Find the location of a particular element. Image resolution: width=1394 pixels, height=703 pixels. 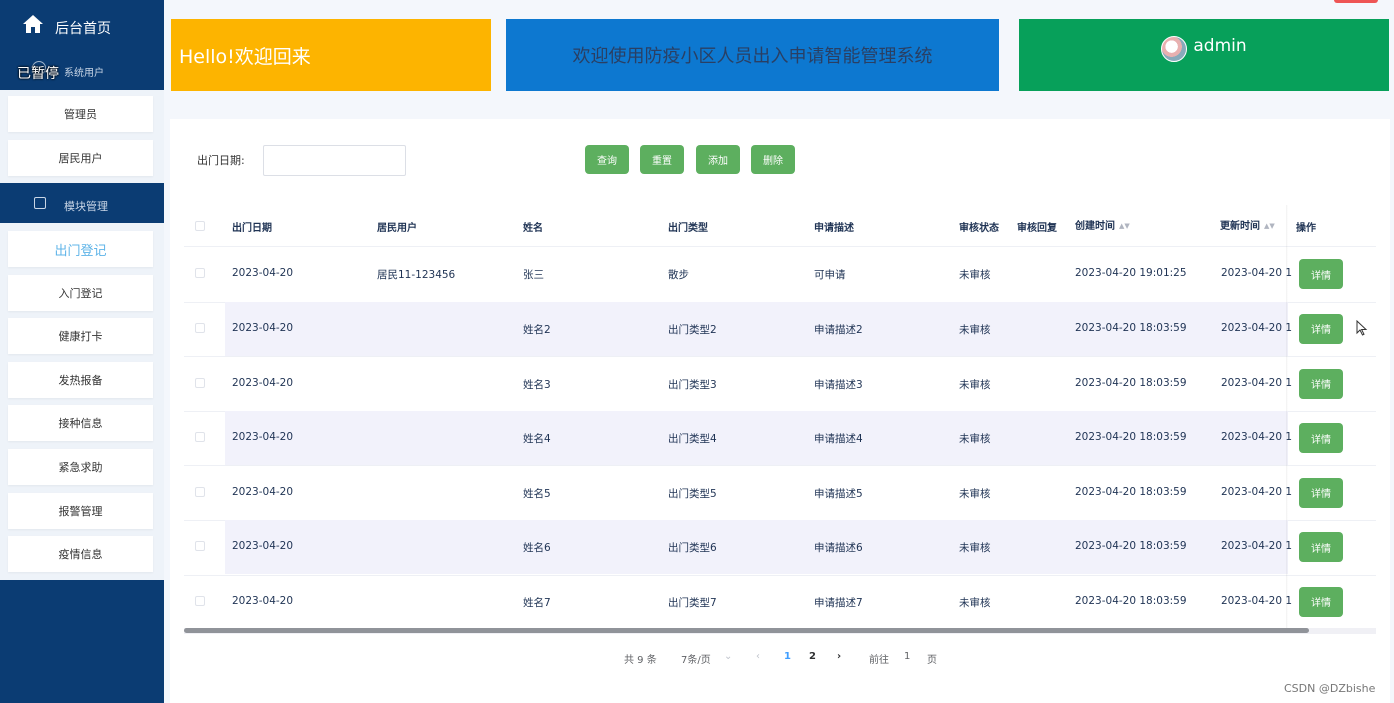

header-created-time: 创建时间 ▲▼ is located at coordinates (1102, 224).